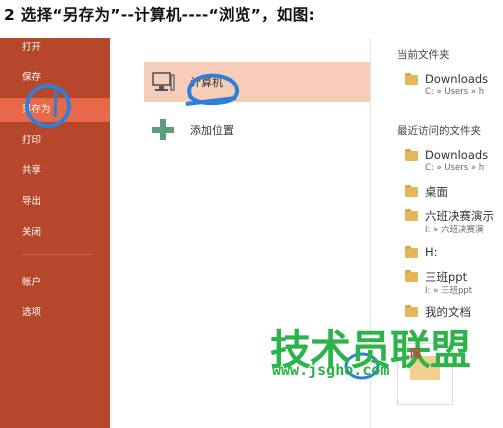 The image size is (503, 428). I want to click on recent-folders-heading: 最近访问的文件夹, so click(439, 131).